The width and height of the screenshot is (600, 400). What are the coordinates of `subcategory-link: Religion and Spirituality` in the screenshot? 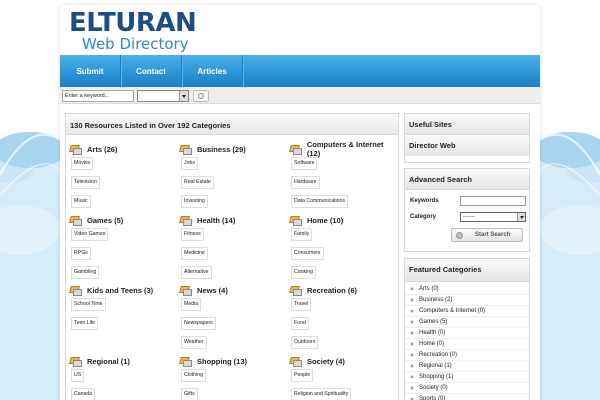 It's located at (321, 394).